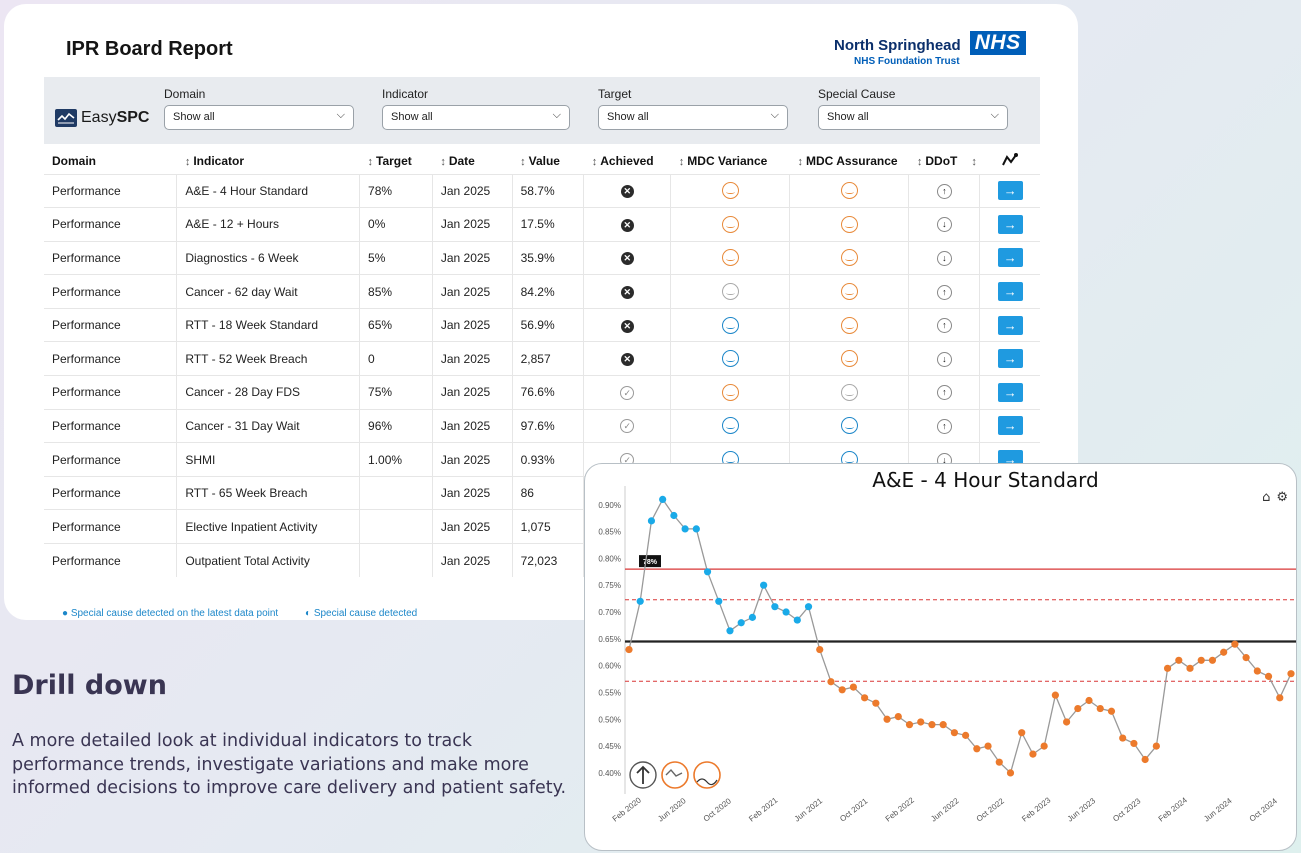 The height and width of the screenshot is (853, 1301). I want to click on easyspc-wordmark: EasySPC, so click(115, 117).